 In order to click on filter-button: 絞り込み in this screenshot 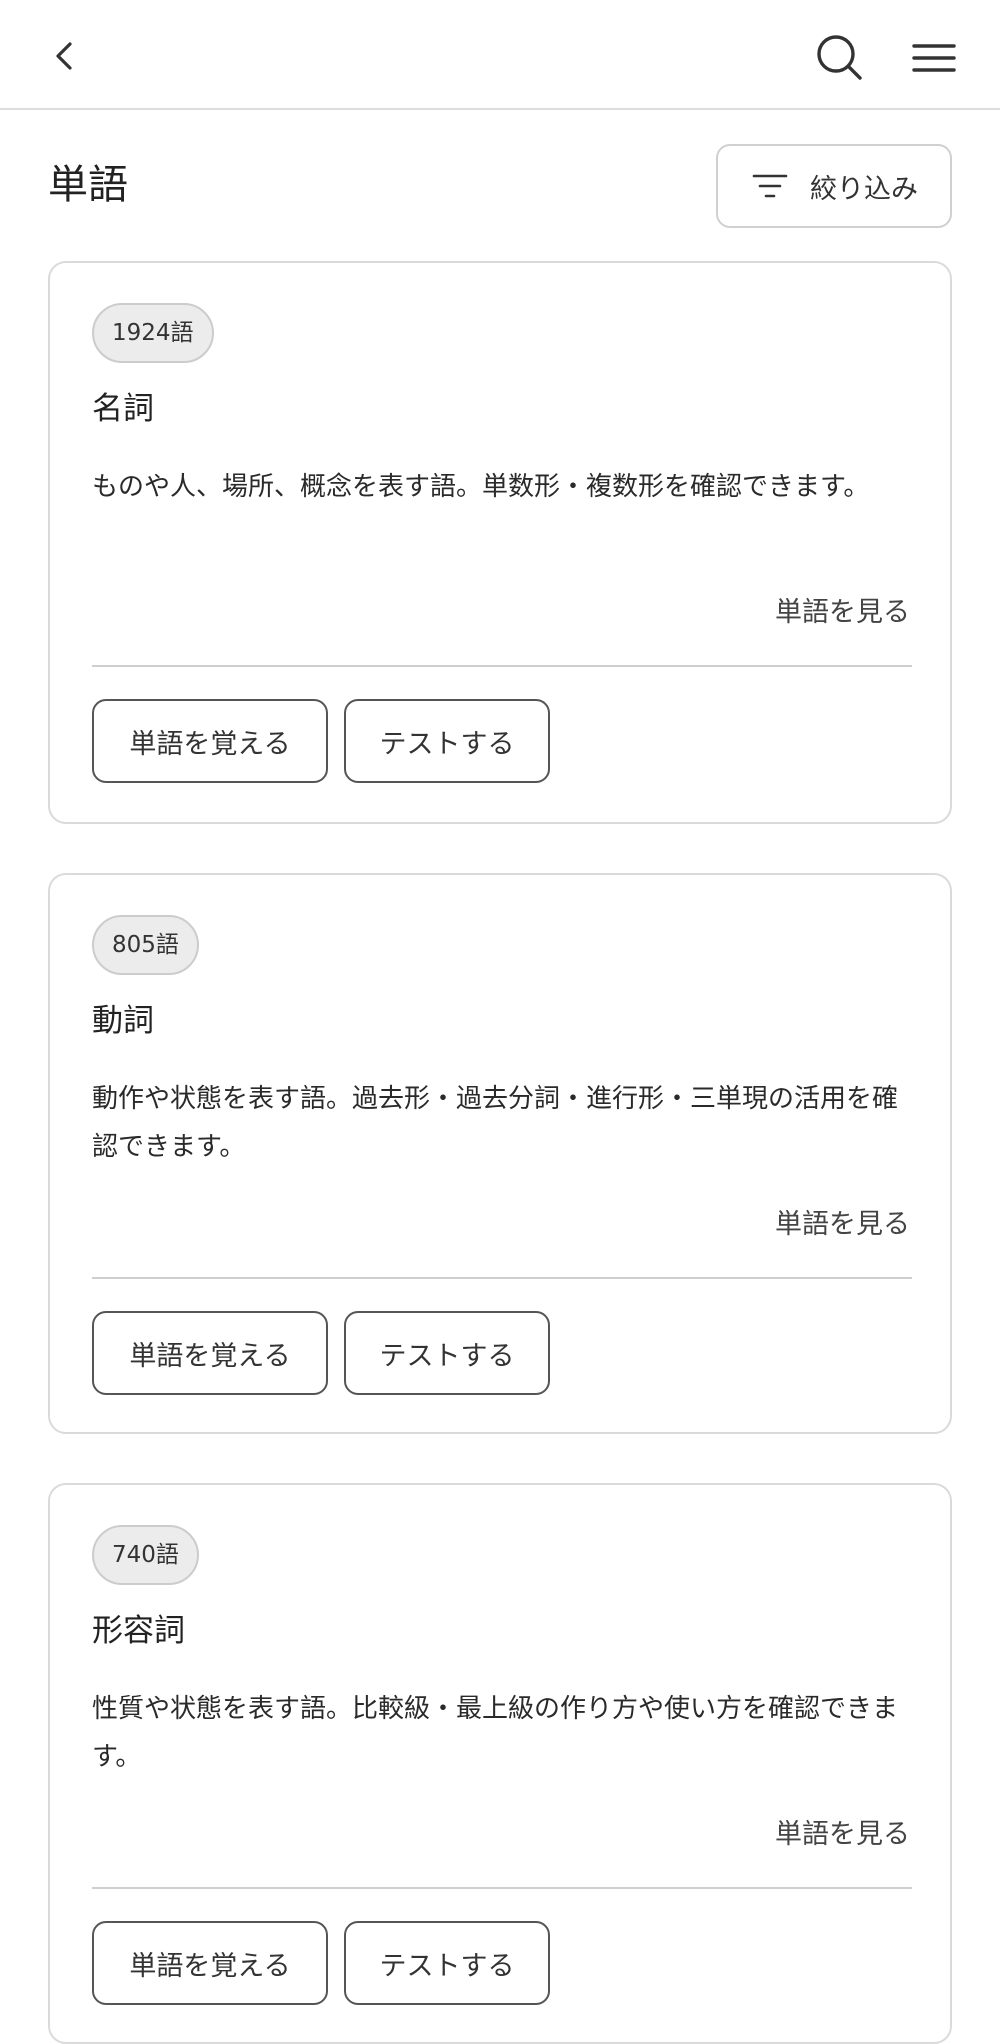, I will do `click(834, 186)`.